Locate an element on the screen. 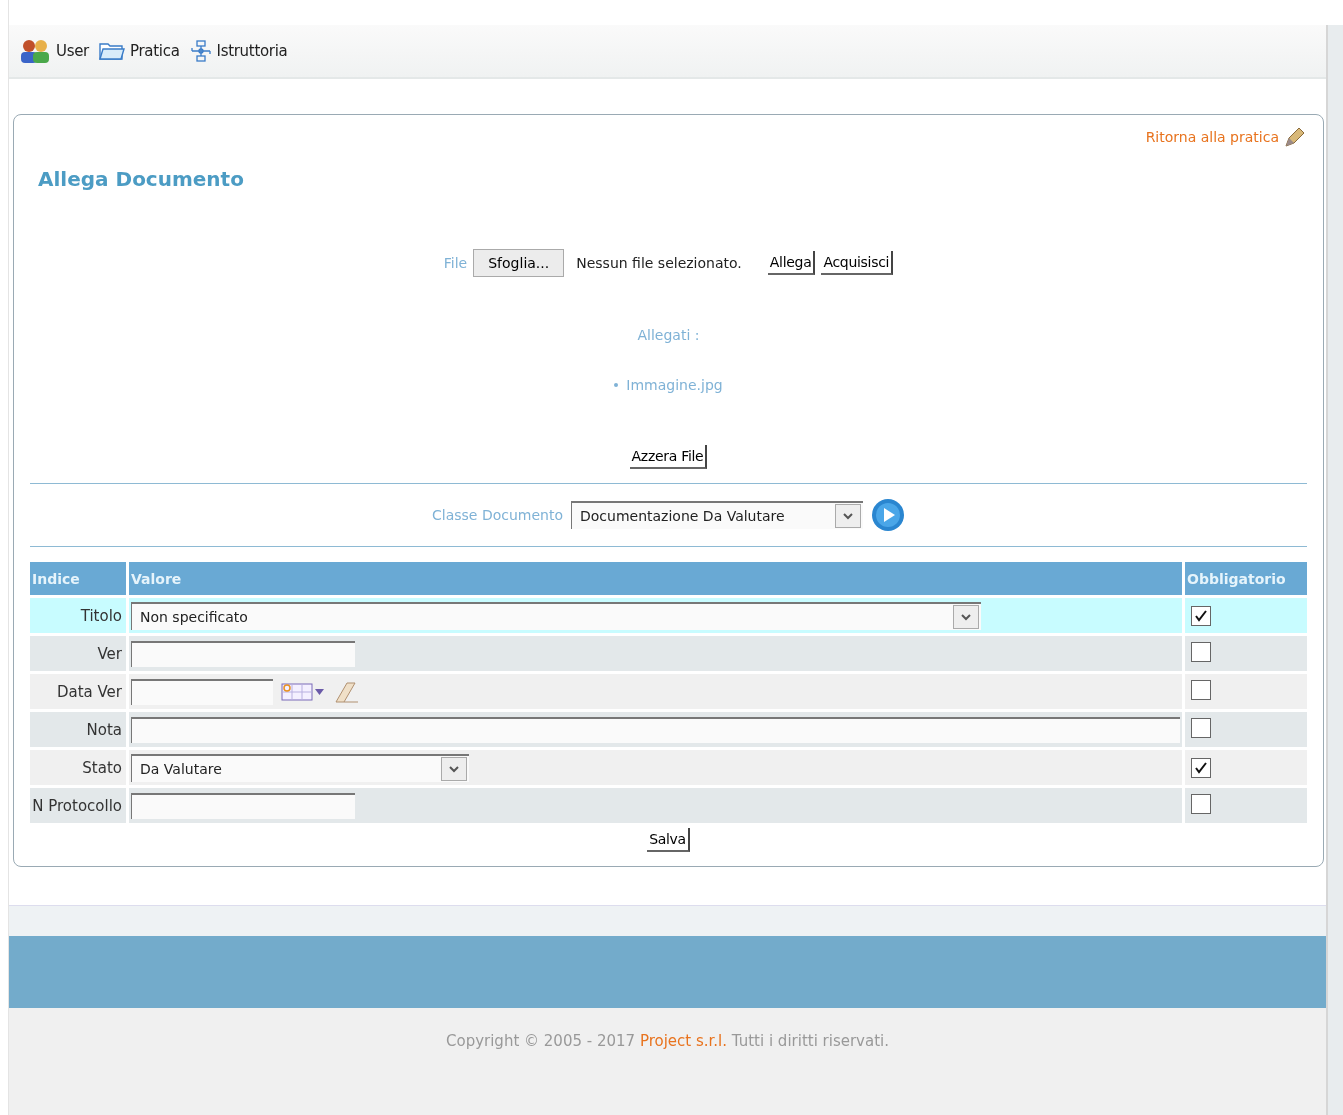  row-label: Data Ver is located at coordinates (78, 691).